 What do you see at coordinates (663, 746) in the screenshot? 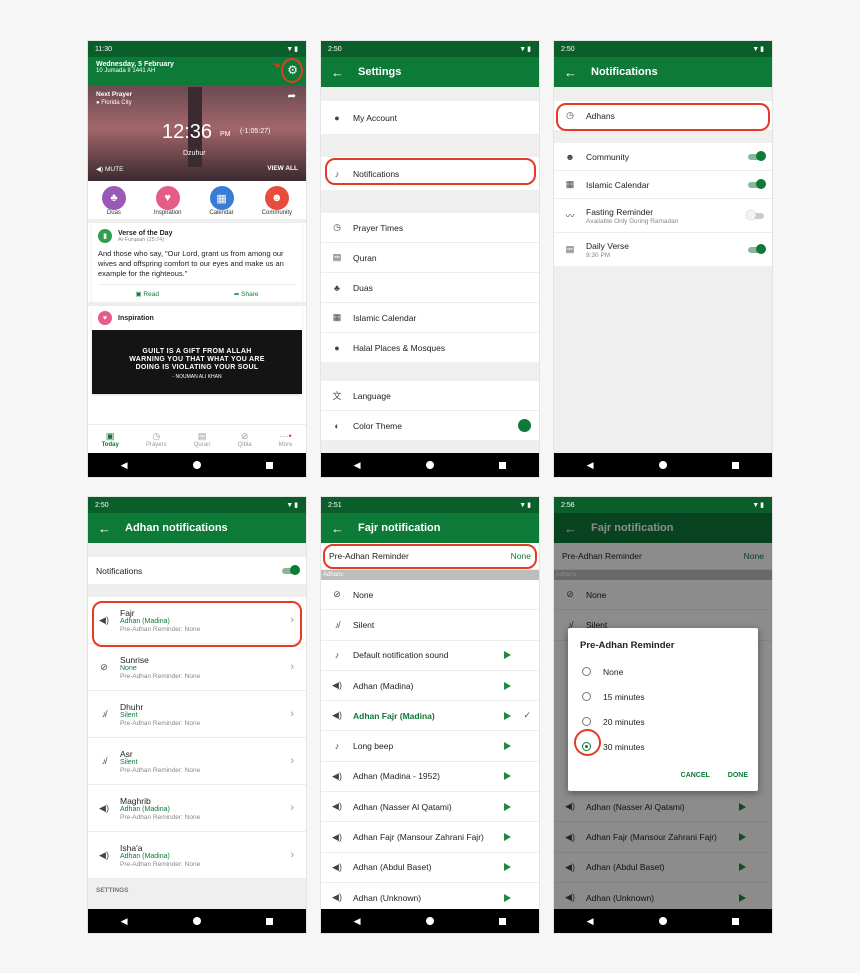
I see `option-30-minutes: 30 minutes` at bounding box center [663, 746].